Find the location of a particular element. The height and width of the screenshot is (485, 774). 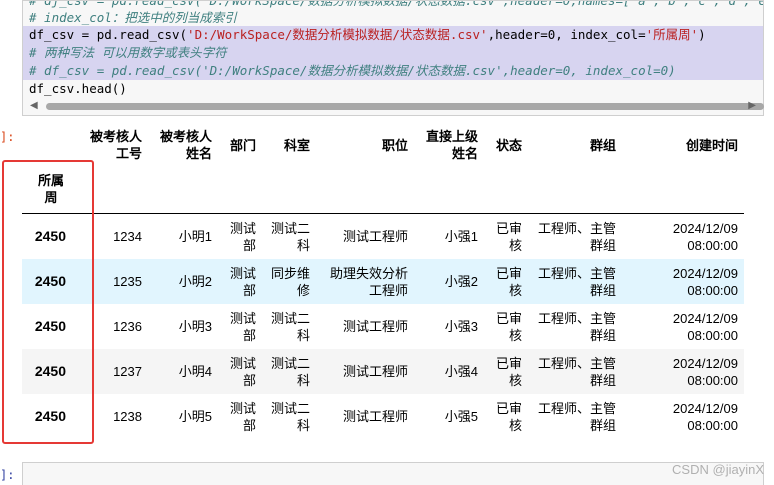

output-prompt: ]: is located at coordinates (7, 137).